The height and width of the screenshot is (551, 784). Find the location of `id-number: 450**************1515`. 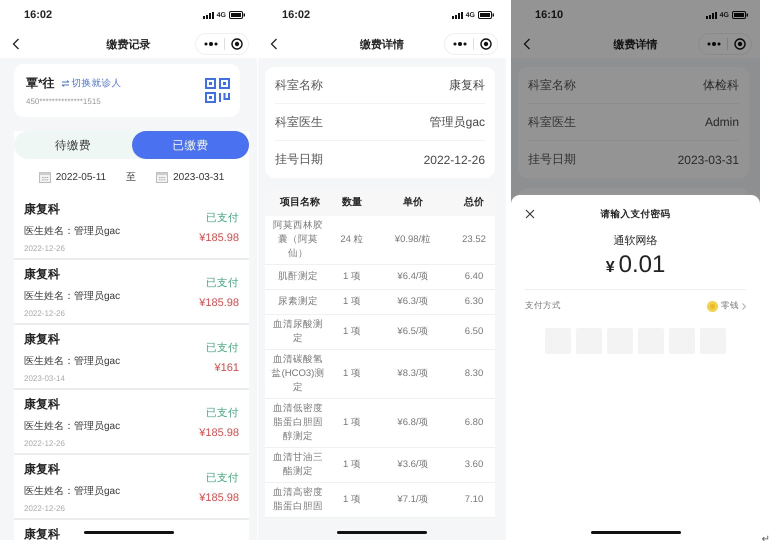

id-number: 450**************1515 is located at coordinates (64, 101).